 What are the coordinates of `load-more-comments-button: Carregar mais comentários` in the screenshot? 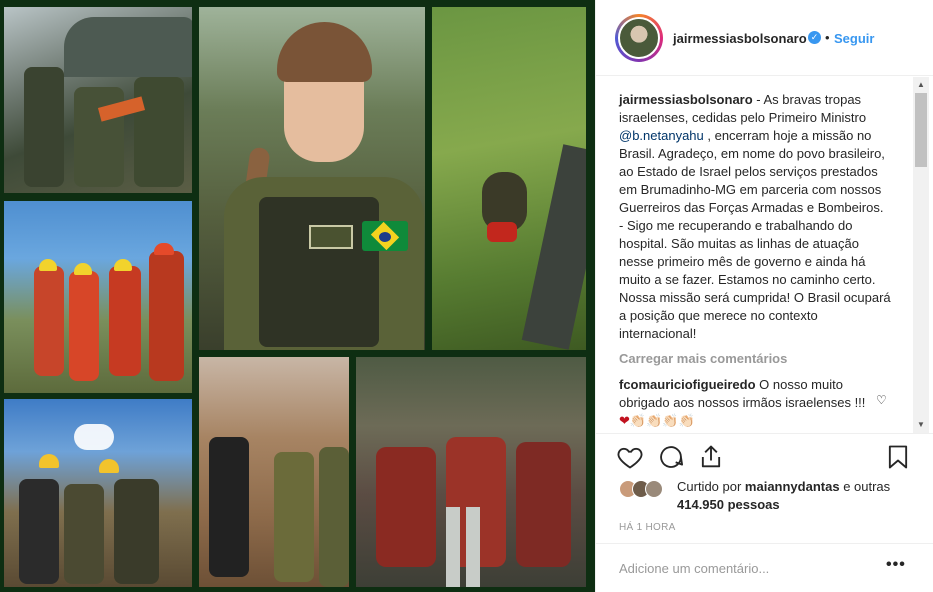 It's located at (703, 358).